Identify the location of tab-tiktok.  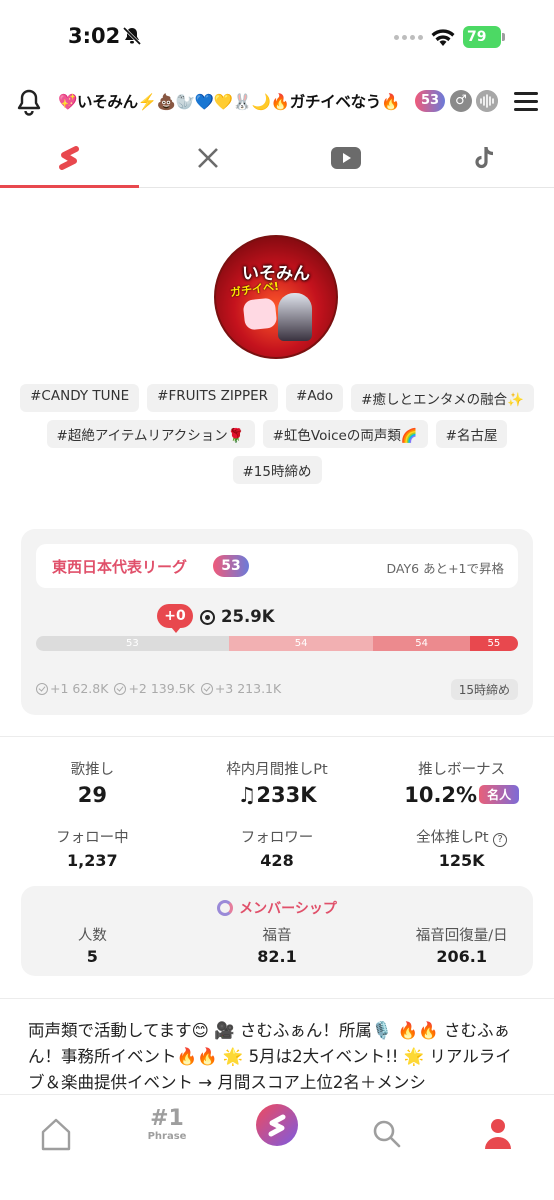
(485, 157).